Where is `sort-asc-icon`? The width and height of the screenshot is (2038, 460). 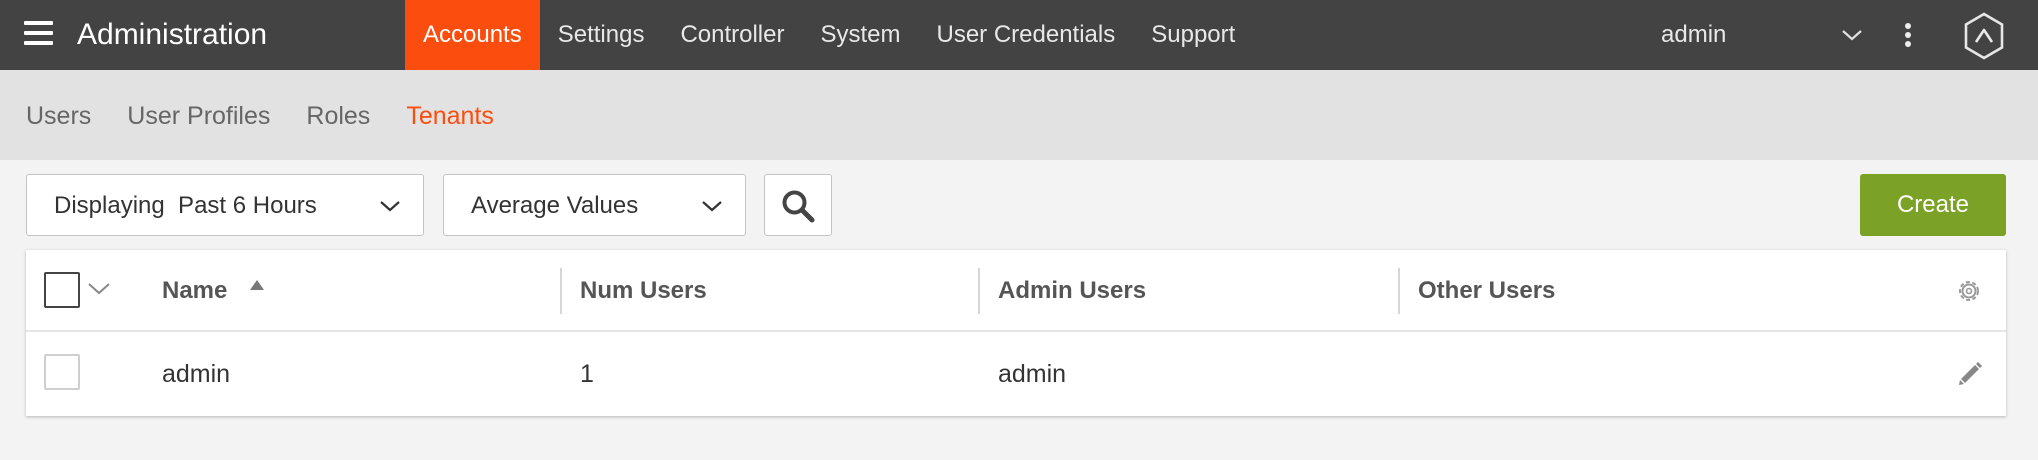 sort-asc-icon is located at coordinates (257, 285).